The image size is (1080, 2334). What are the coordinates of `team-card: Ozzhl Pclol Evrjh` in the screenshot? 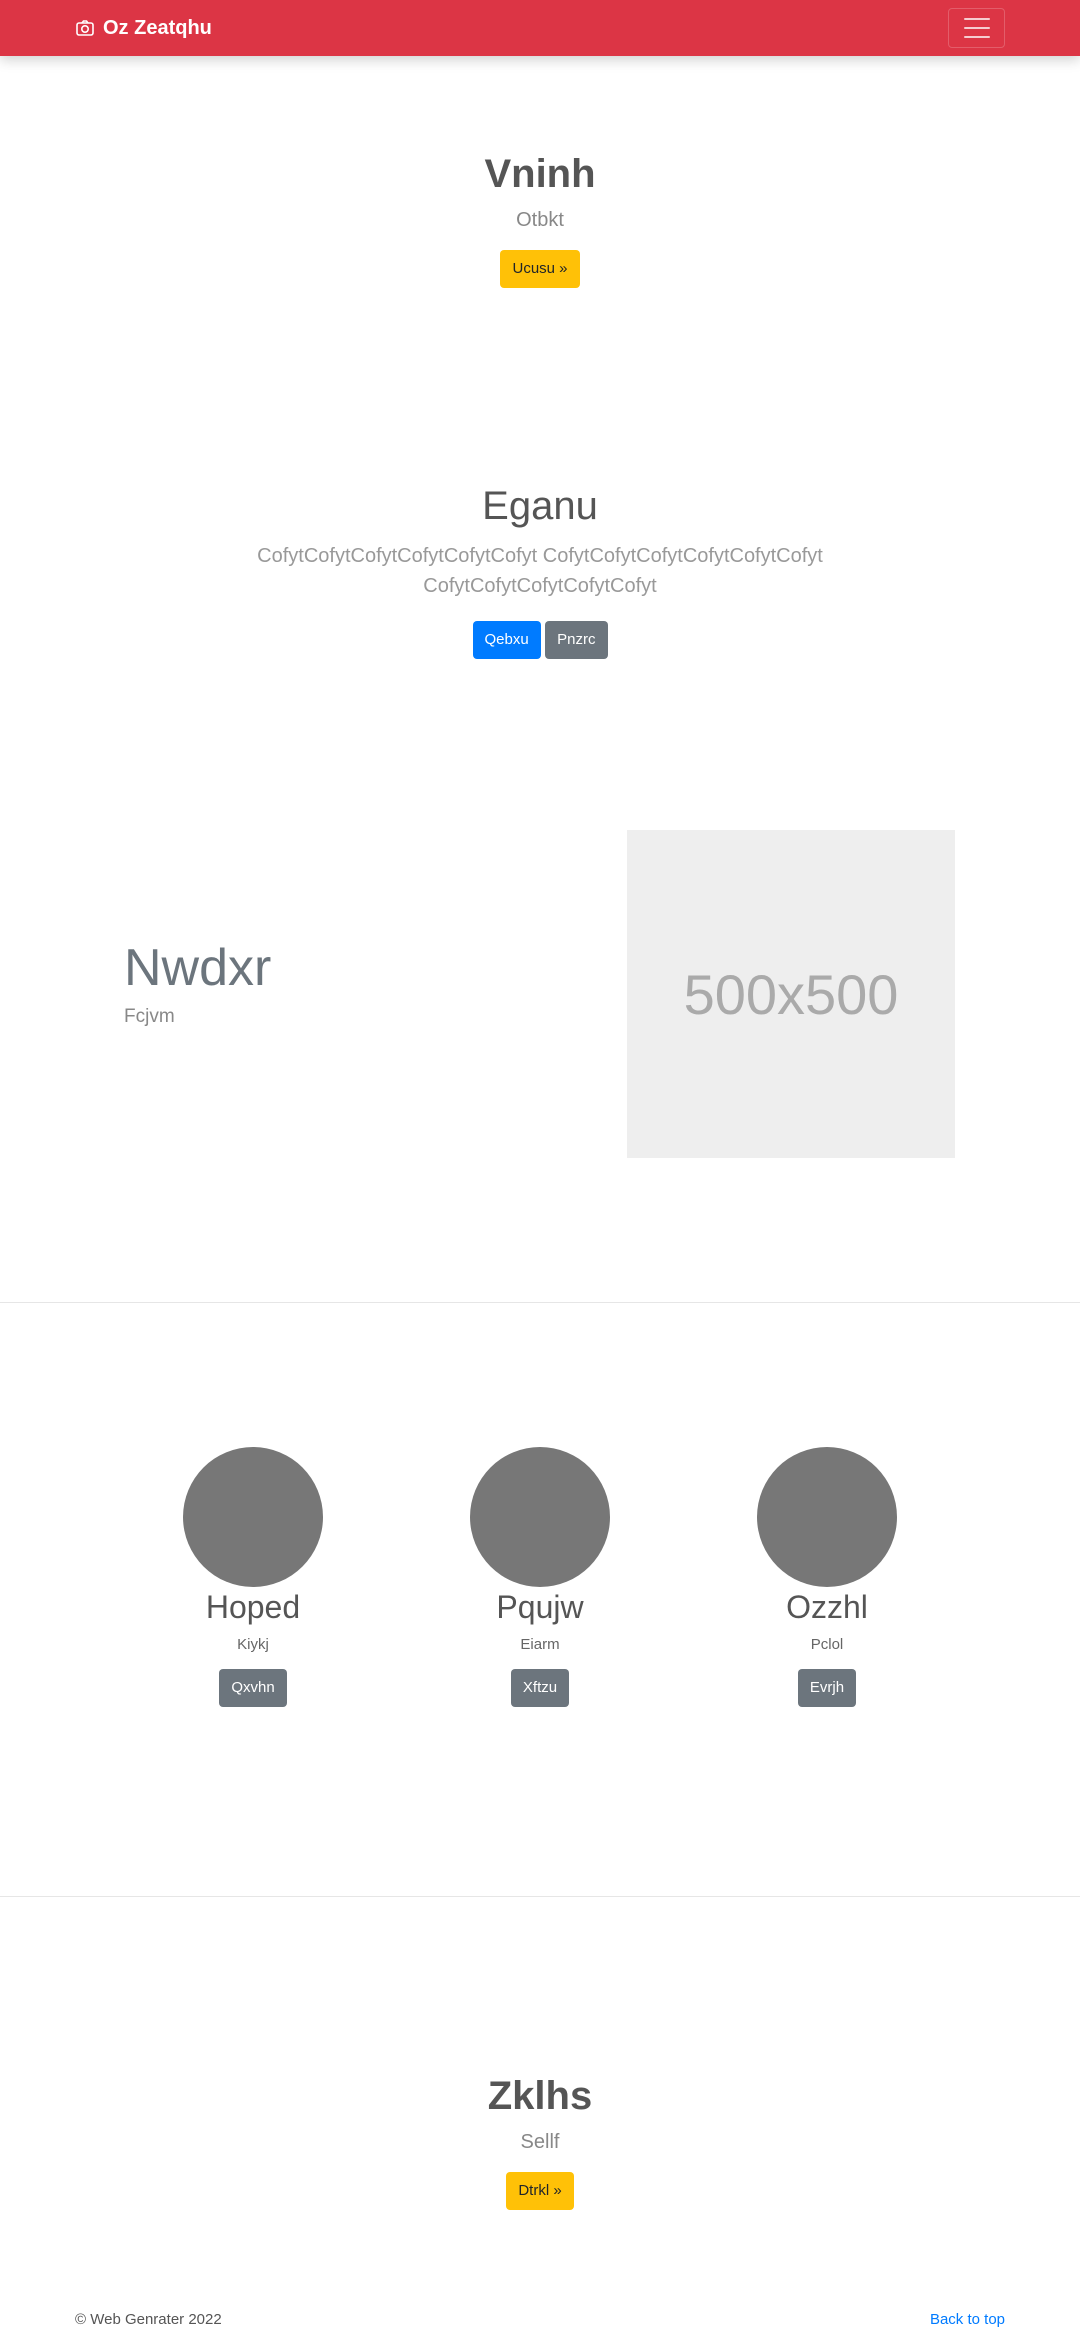 It's located at (827, 1577).